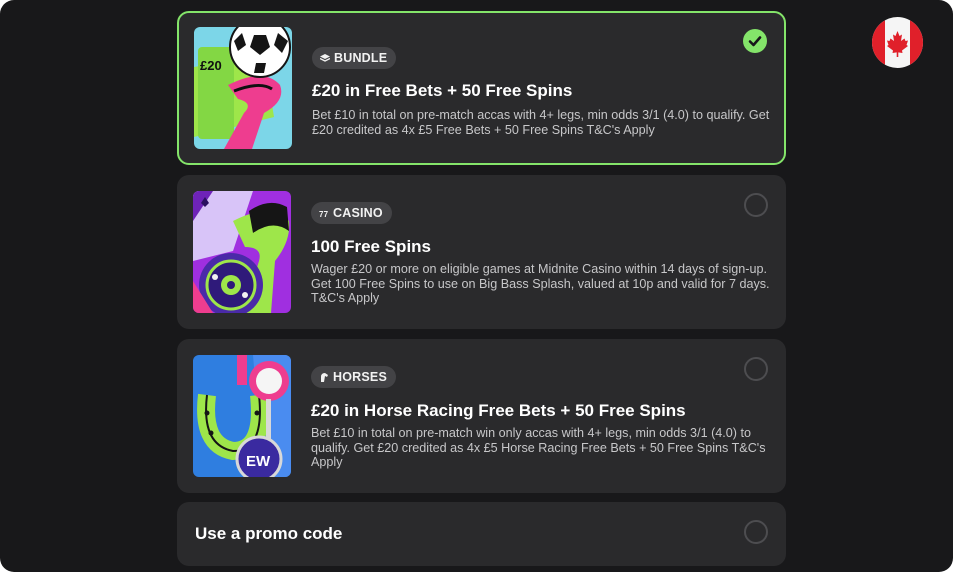 Image resolution: width=953 pixels, height=572 pixels. I want to click on offer-title: £20 in Free Bets + 50 Free Spins, so click(442, 90).